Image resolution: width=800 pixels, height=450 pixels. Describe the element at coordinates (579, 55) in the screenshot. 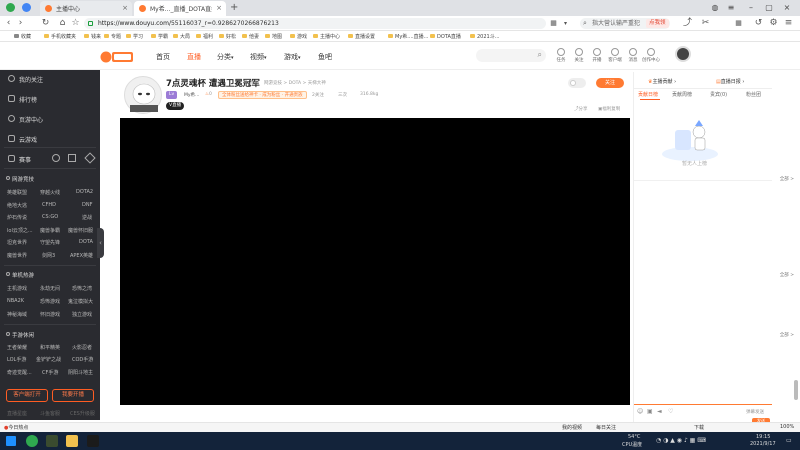

I see `follow-icon-button: 关注` at that location.